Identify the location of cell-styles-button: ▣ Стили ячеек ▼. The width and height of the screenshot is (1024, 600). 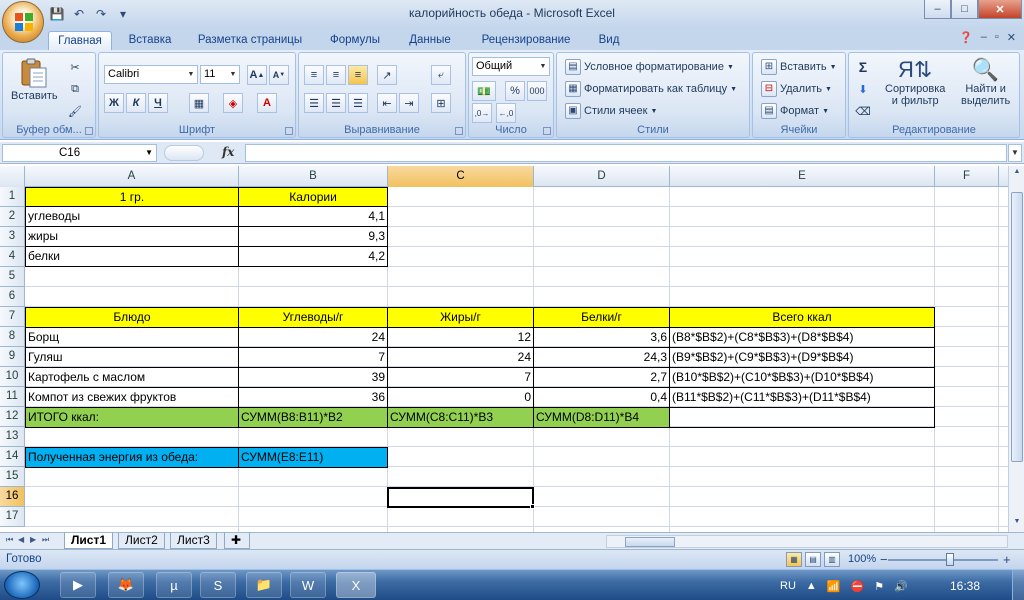
(611, 111).